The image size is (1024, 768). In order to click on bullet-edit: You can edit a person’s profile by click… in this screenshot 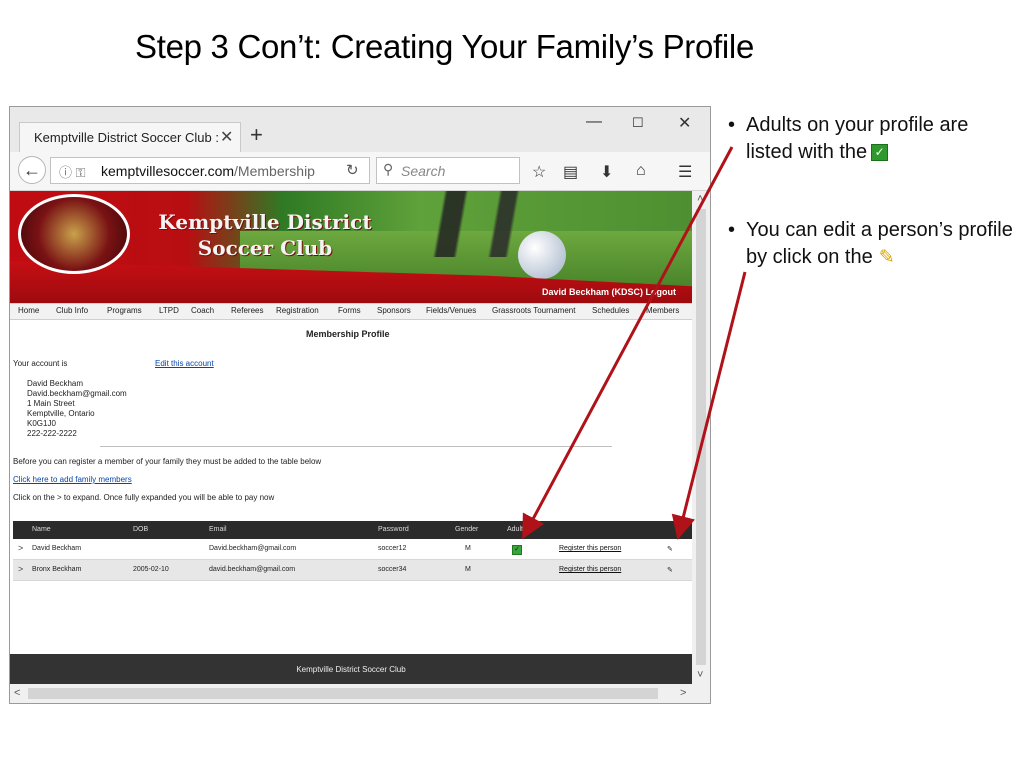, I will do `click(873, 244)`.